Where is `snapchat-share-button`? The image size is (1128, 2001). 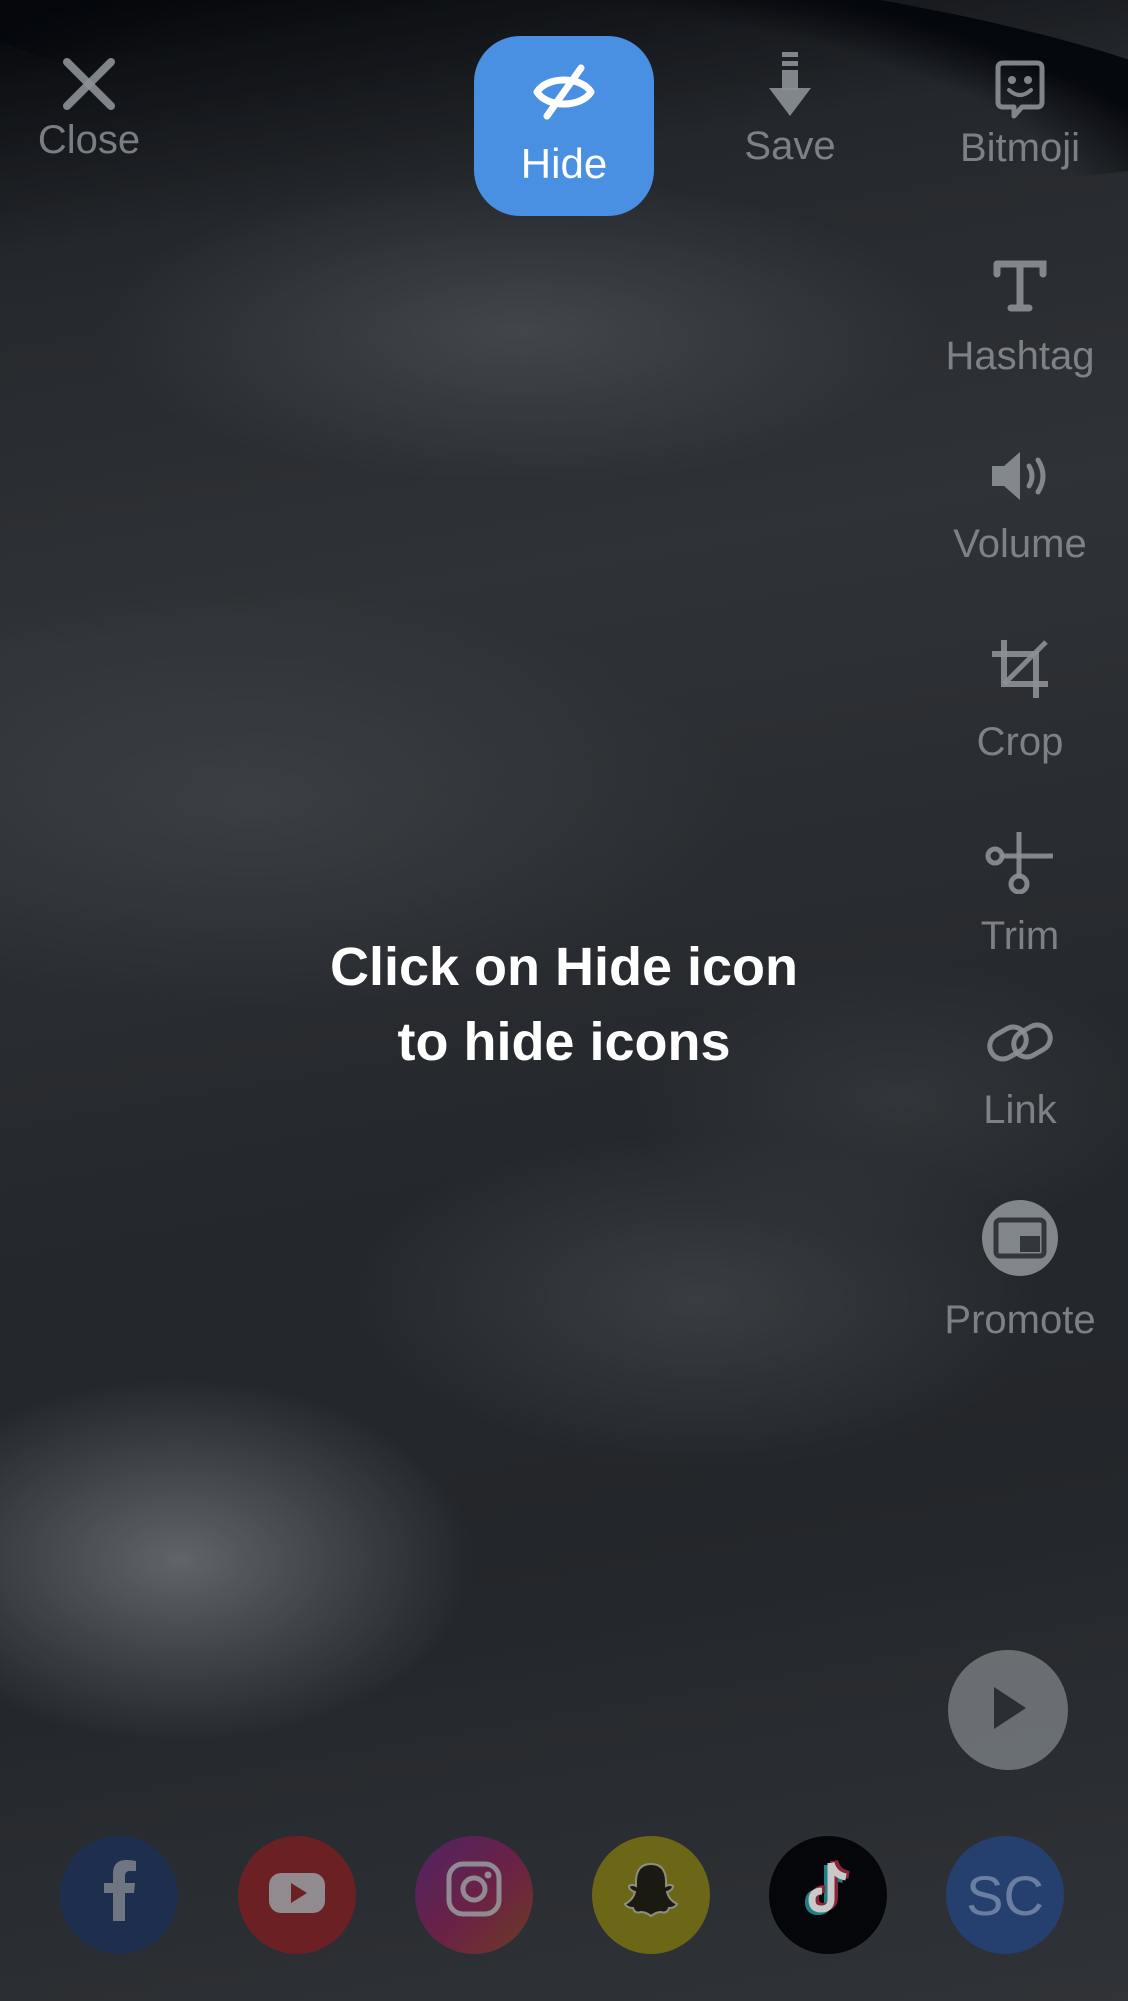
snapchat-share-button is located at coordinates (651, 1895).